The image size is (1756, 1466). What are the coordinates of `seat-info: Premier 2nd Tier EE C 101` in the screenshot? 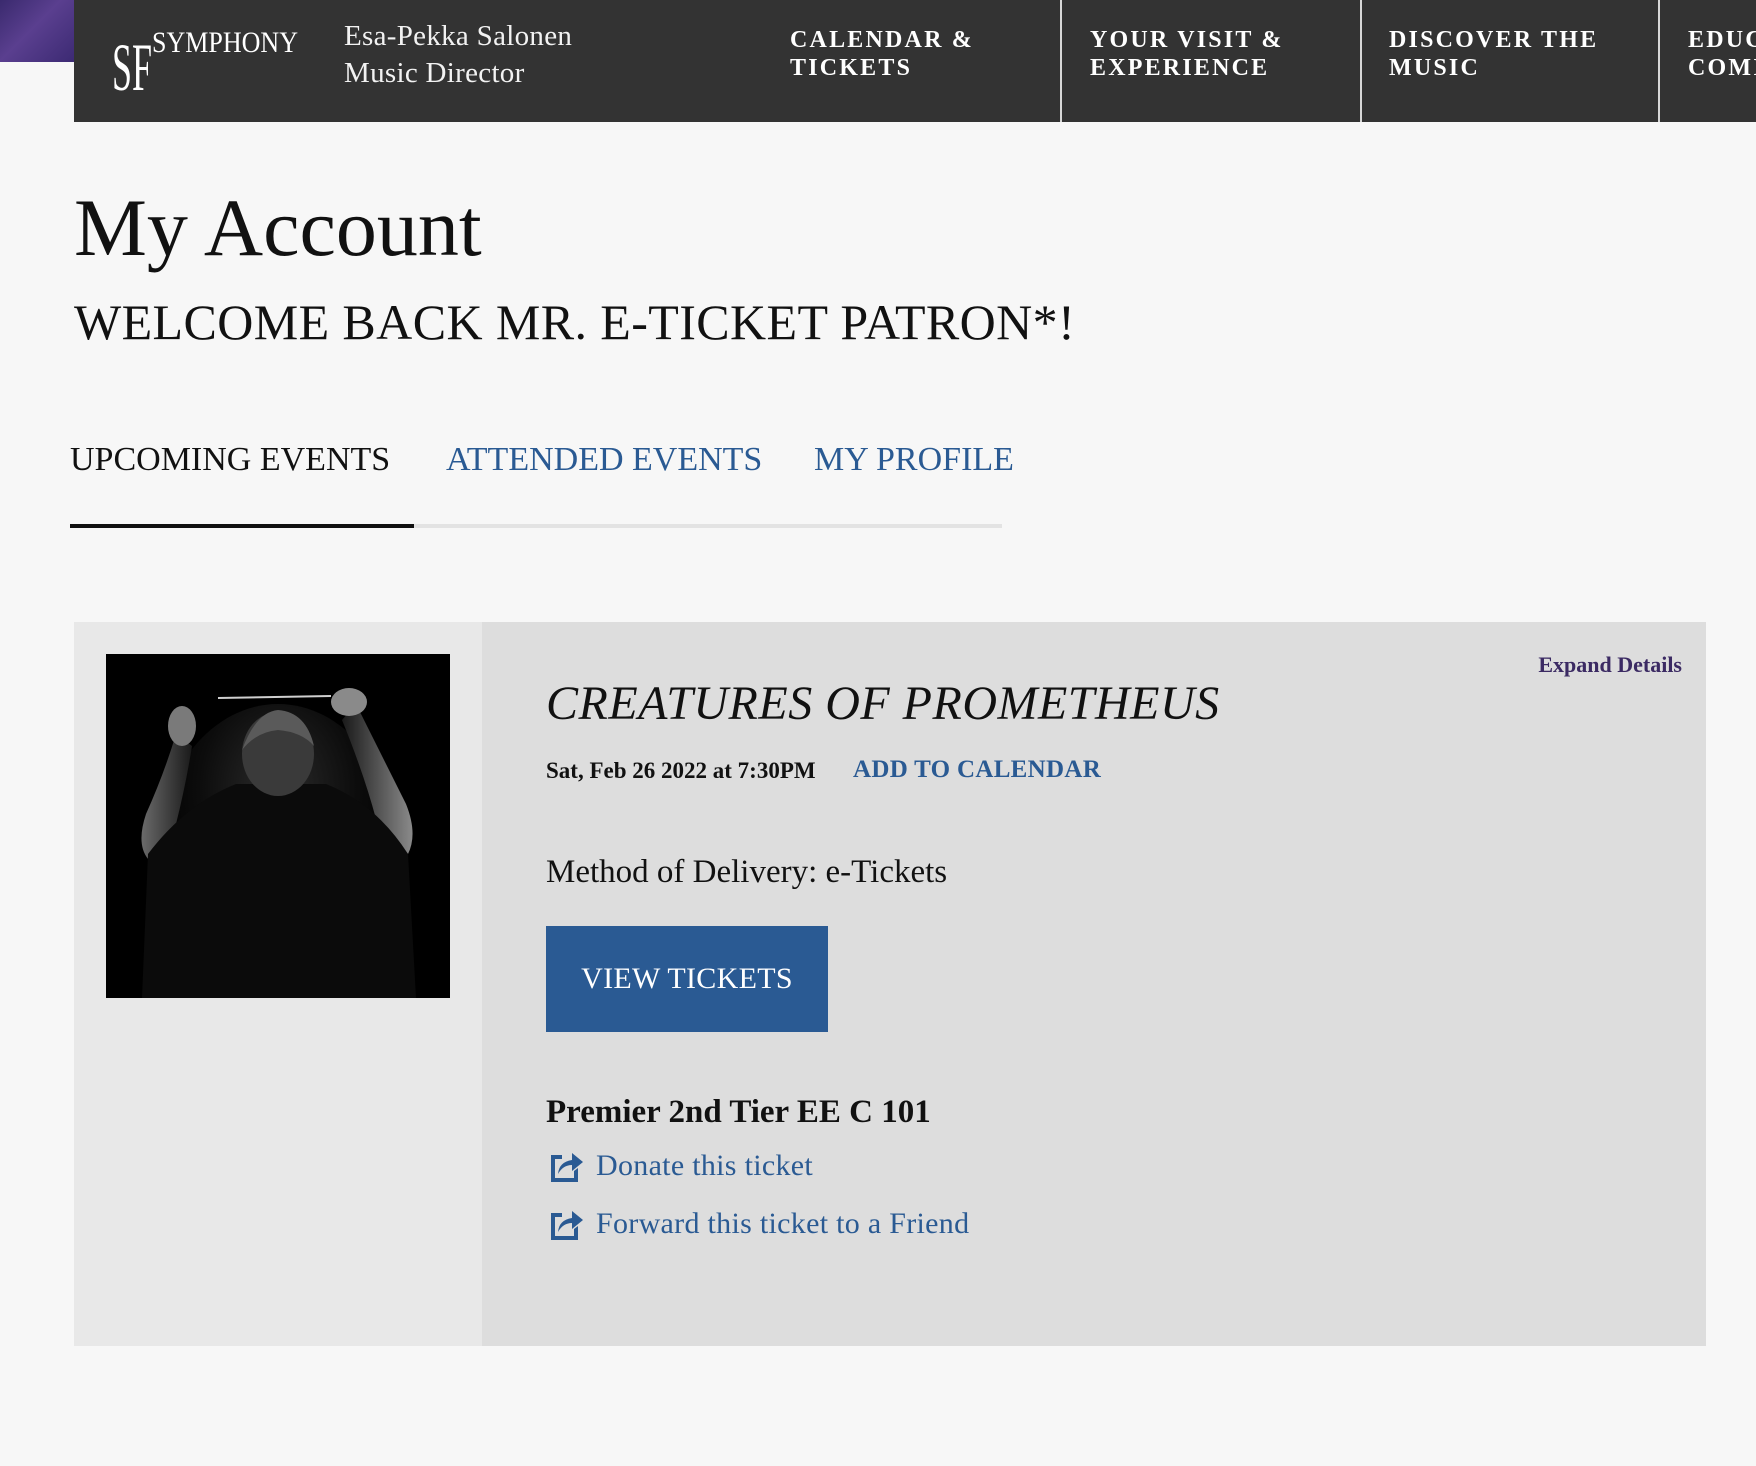 It's located at (738, 1112).